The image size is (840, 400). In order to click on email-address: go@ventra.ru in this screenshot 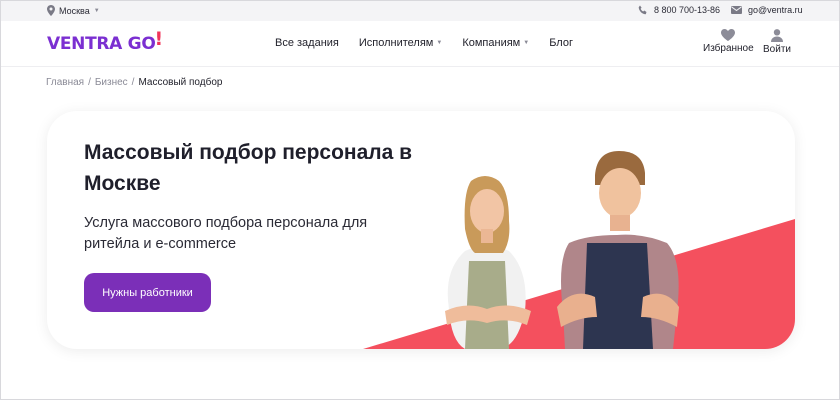, I will do `click(775, 10)`.